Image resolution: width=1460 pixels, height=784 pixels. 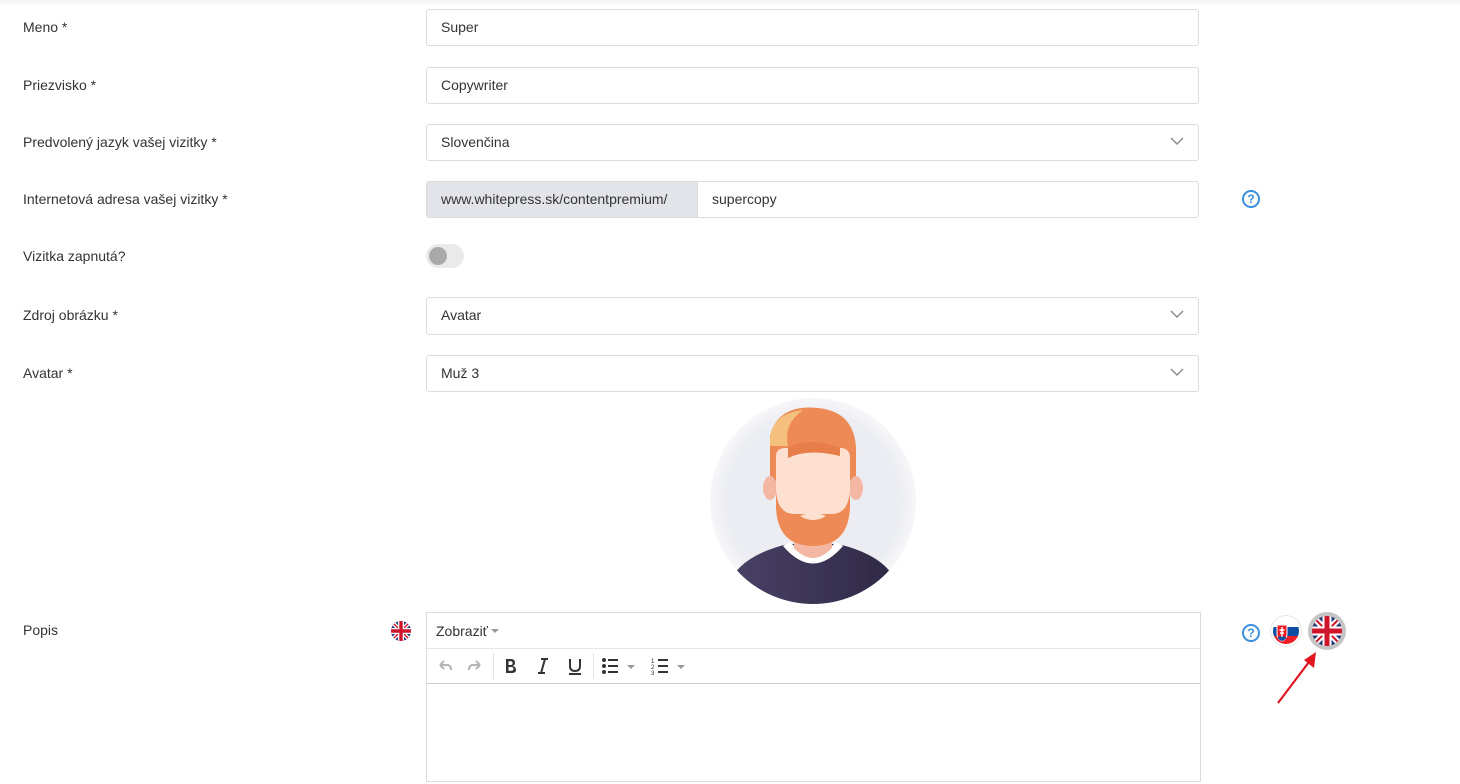 I want to click on image-source-select: Avatar, so click(x=812, y=316).